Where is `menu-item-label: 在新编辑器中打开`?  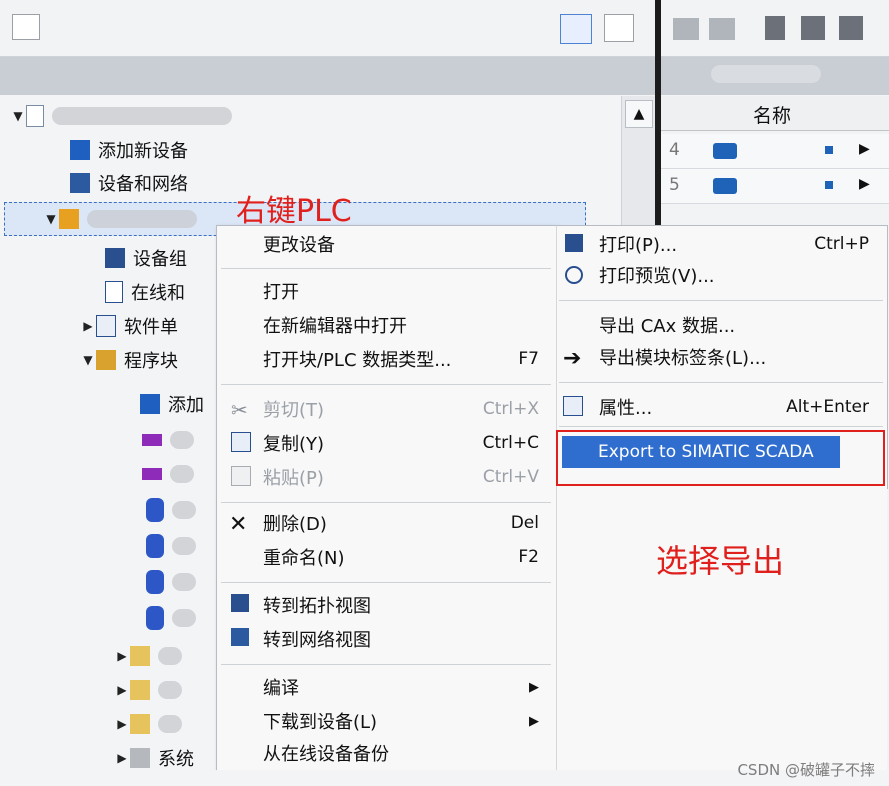 menu-item-label: 在新编辑器中打开 is located at coordinates (335, 326).